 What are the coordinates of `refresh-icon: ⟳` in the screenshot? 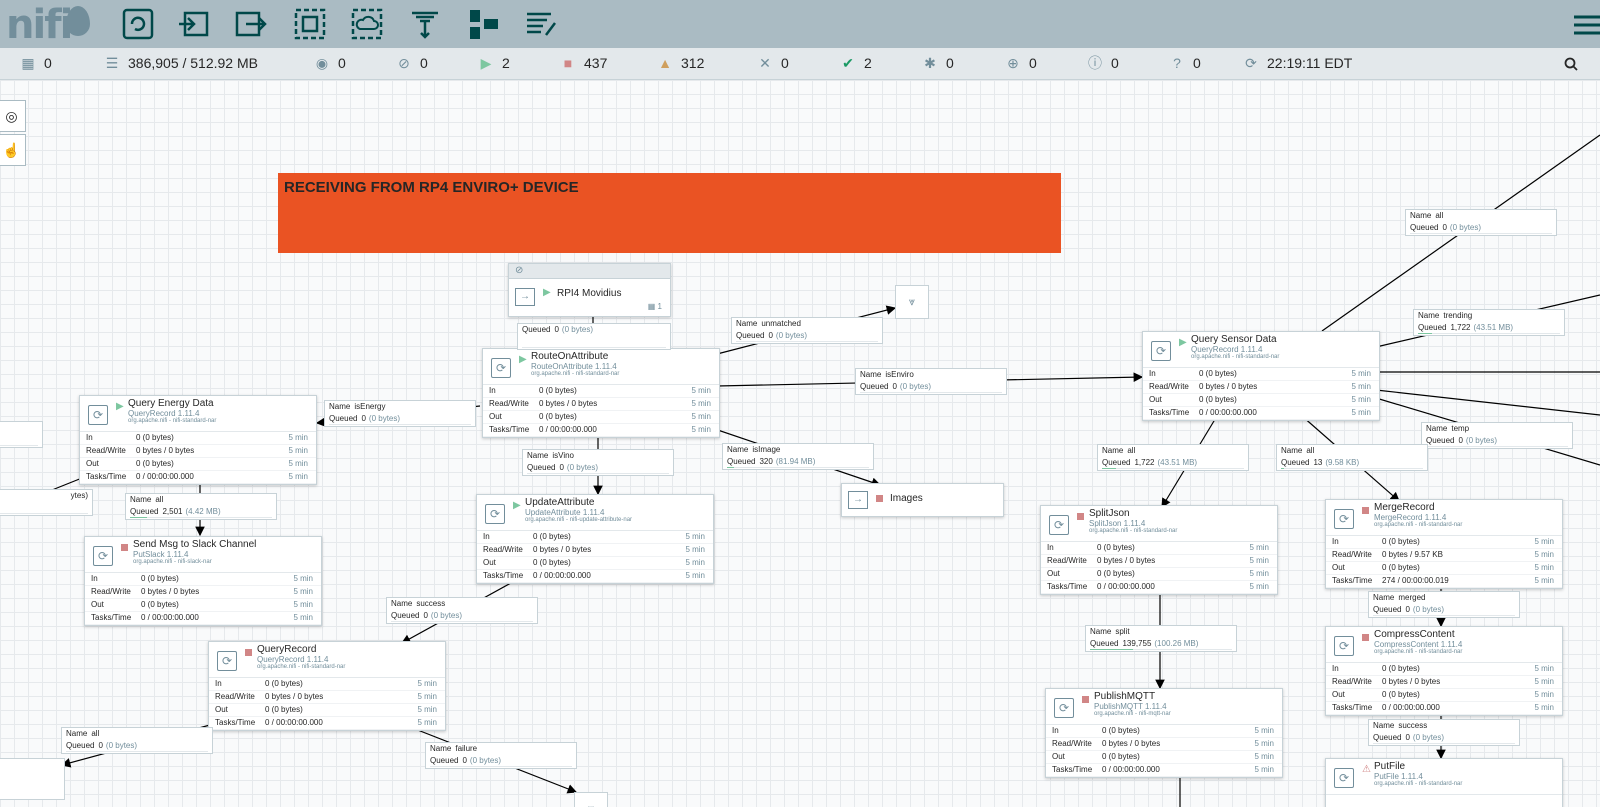 It's located at (1251, 63).